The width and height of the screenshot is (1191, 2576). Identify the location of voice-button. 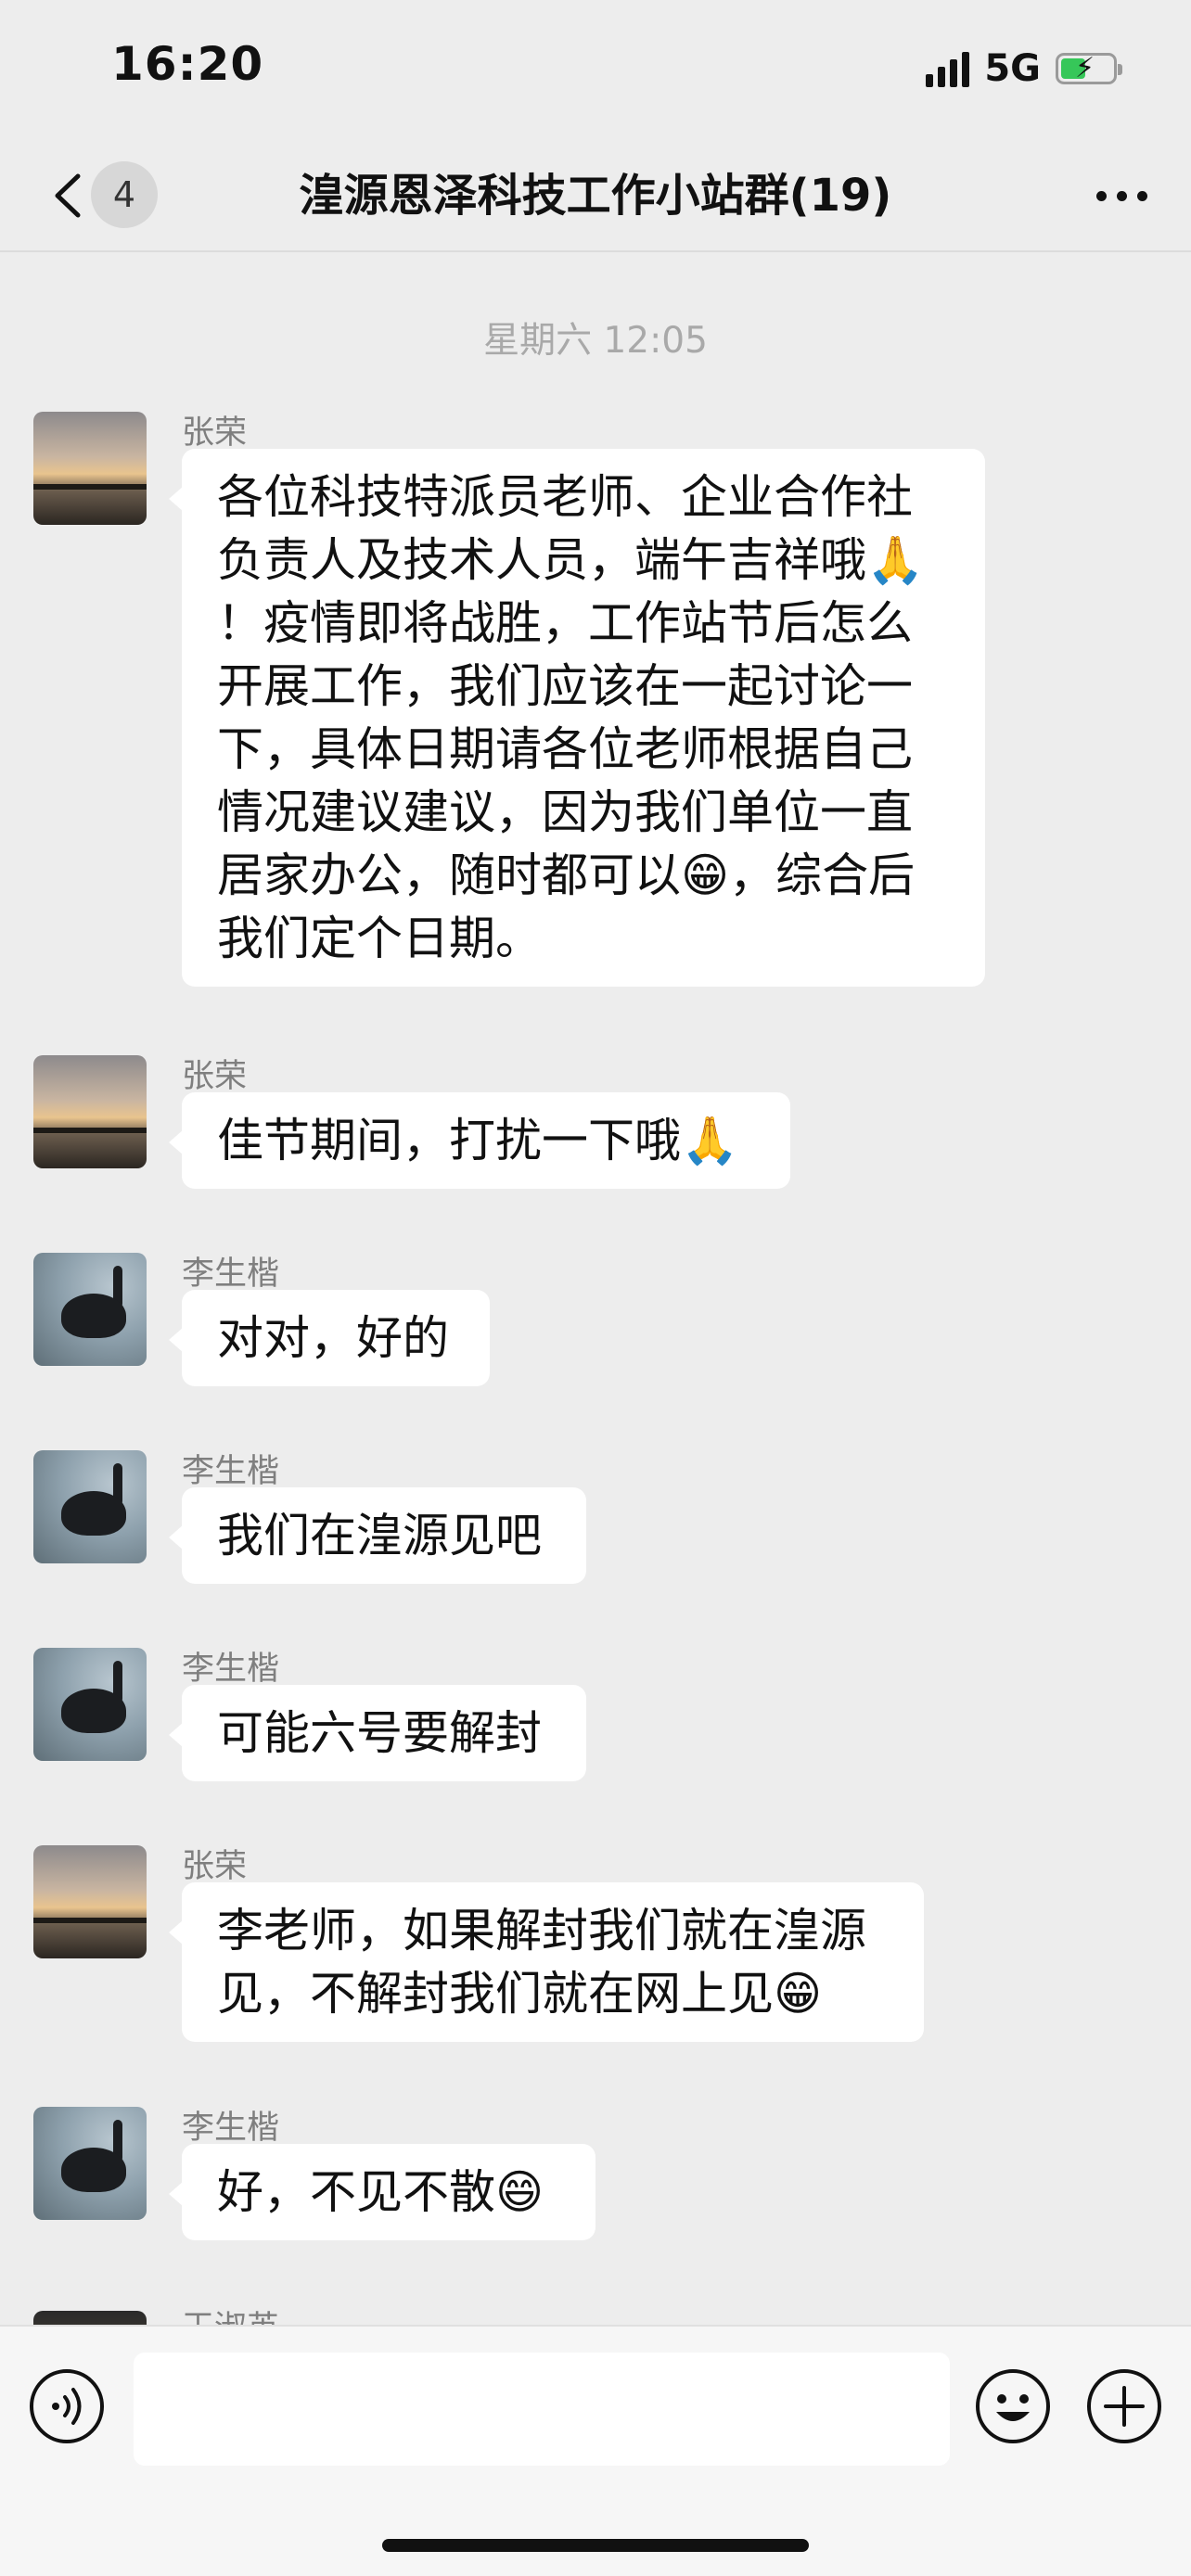
(67, 2406).